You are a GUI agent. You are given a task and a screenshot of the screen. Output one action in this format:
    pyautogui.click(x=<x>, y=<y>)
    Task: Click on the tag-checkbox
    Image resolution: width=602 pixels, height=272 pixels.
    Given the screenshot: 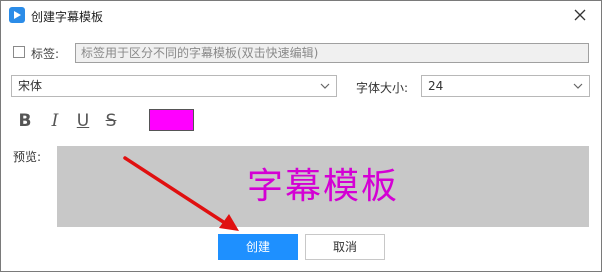 What is the action you would take?
    pyautogui.click(x=19, y=52)
    